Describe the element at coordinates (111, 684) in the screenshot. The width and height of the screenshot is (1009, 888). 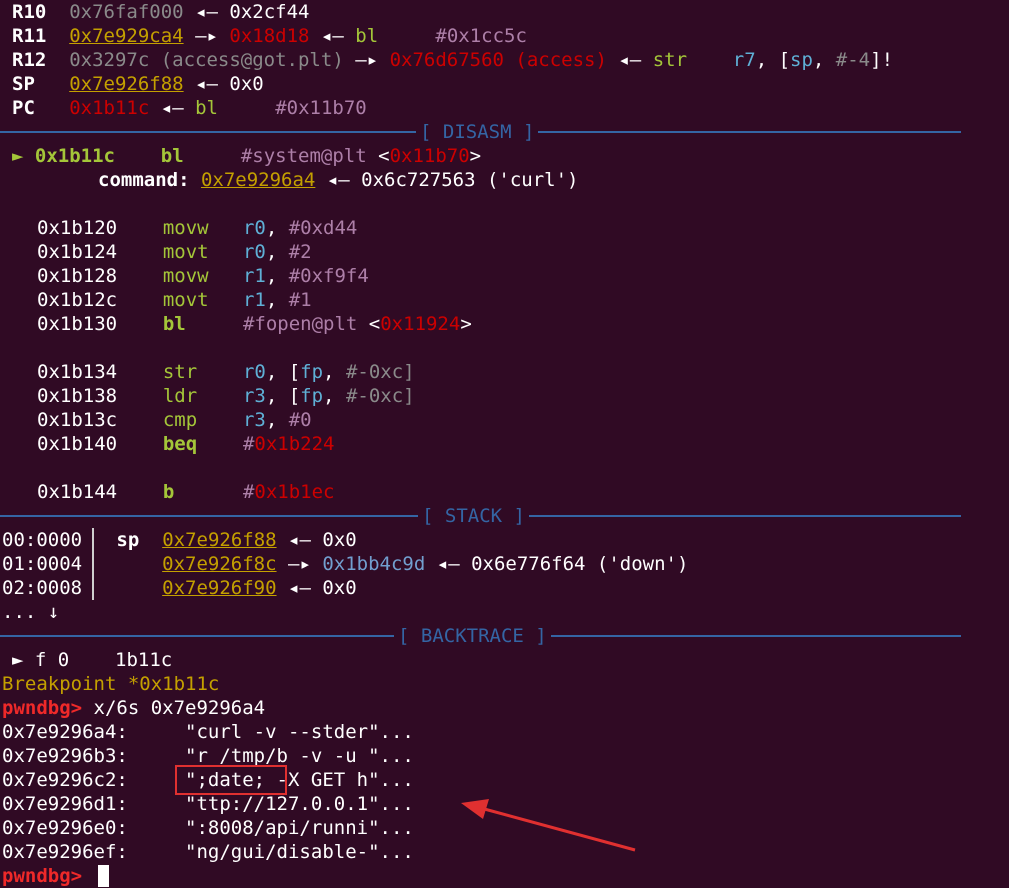
I see `breakpoint-message: Breakpoint *0x1b11c` at that location.